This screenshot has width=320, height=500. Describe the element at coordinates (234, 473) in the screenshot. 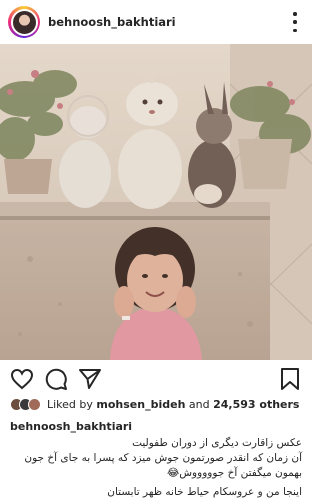

I see `caption-line-3: بهمون میگفتن آخ جوووووش😂` at that location.